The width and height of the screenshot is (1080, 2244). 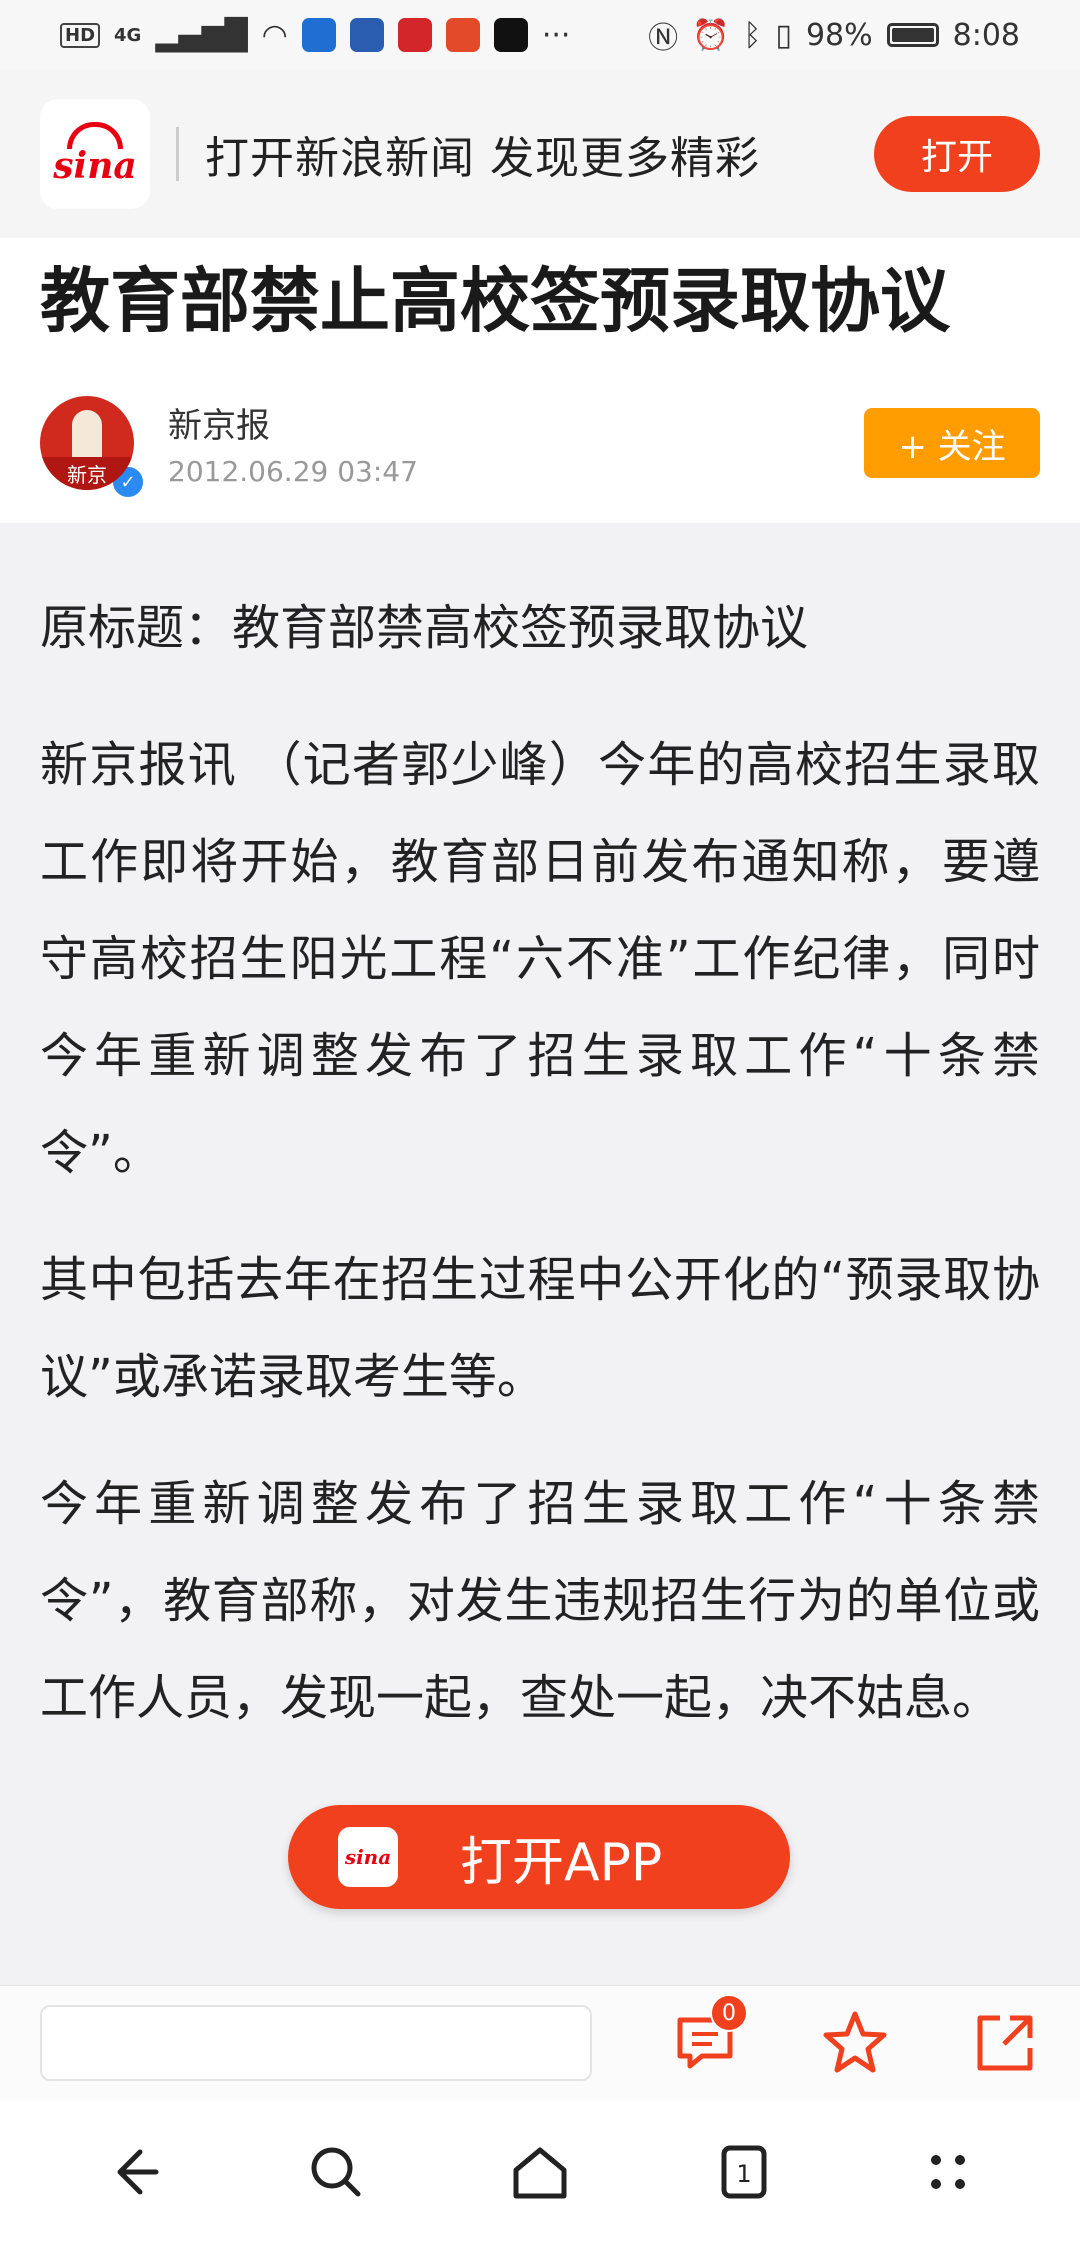 I want to click on author-name: 新京报, so click(x=293, y=422).